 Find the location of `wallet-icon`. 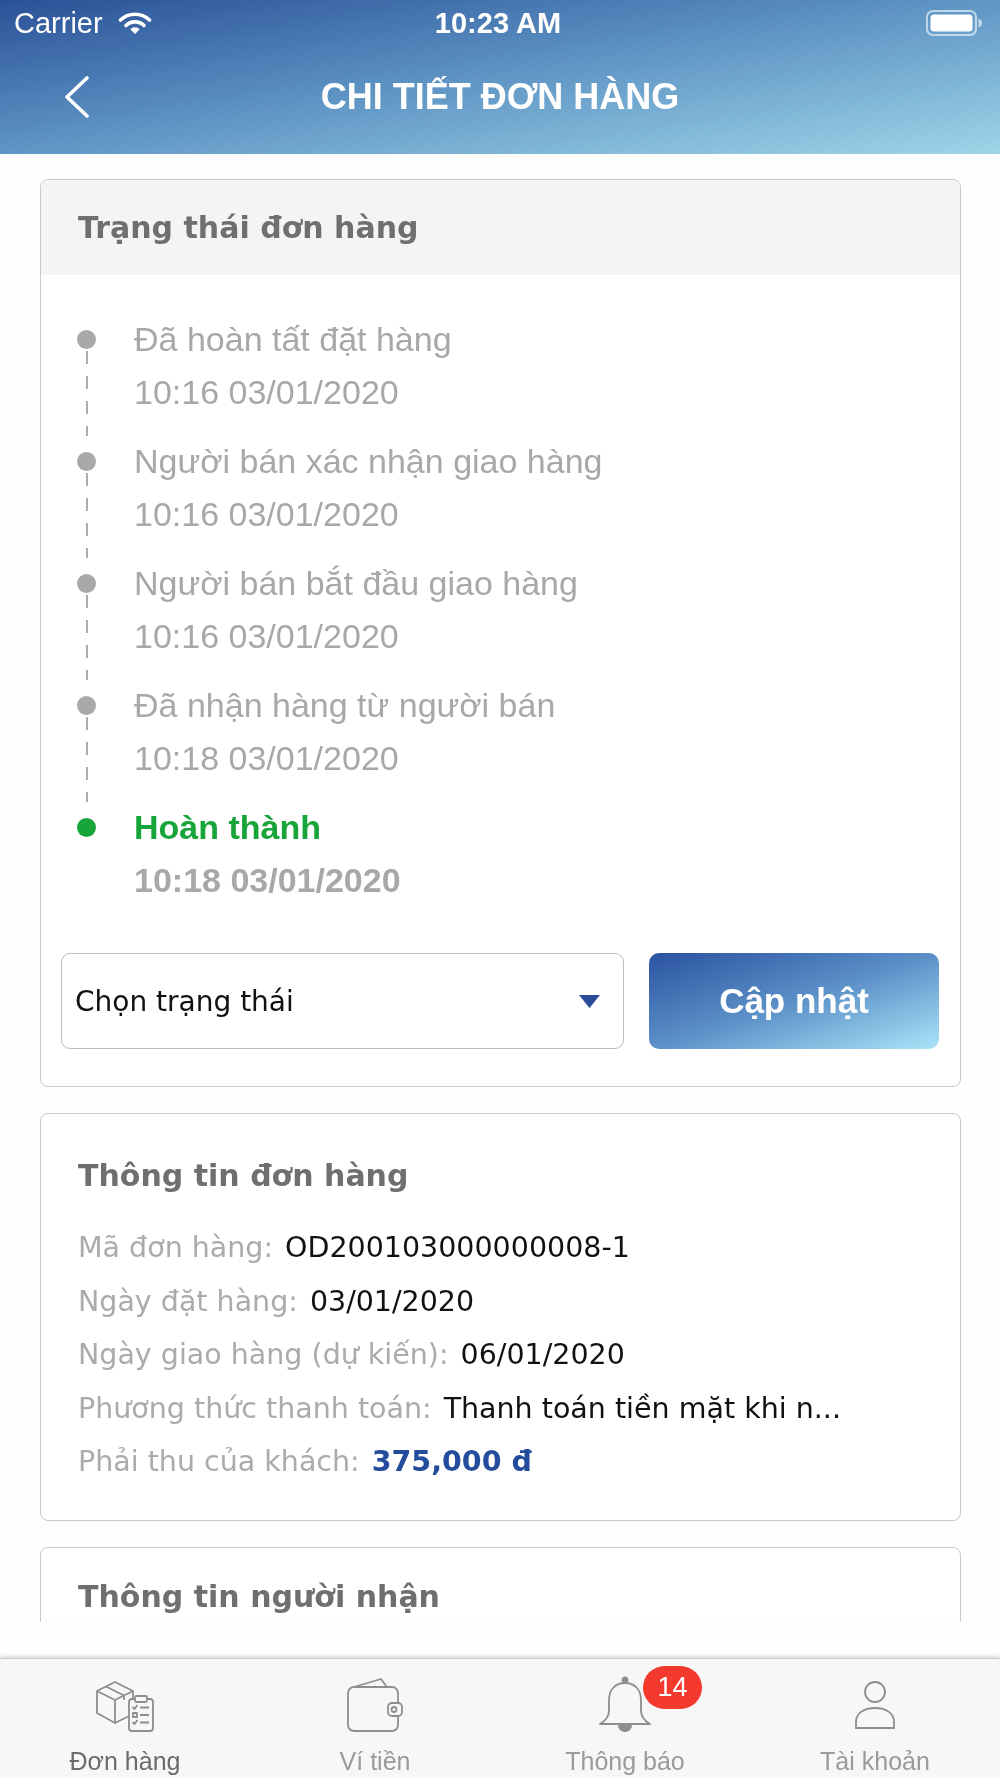

wallet-icon is located at coordinates (375, 1705).